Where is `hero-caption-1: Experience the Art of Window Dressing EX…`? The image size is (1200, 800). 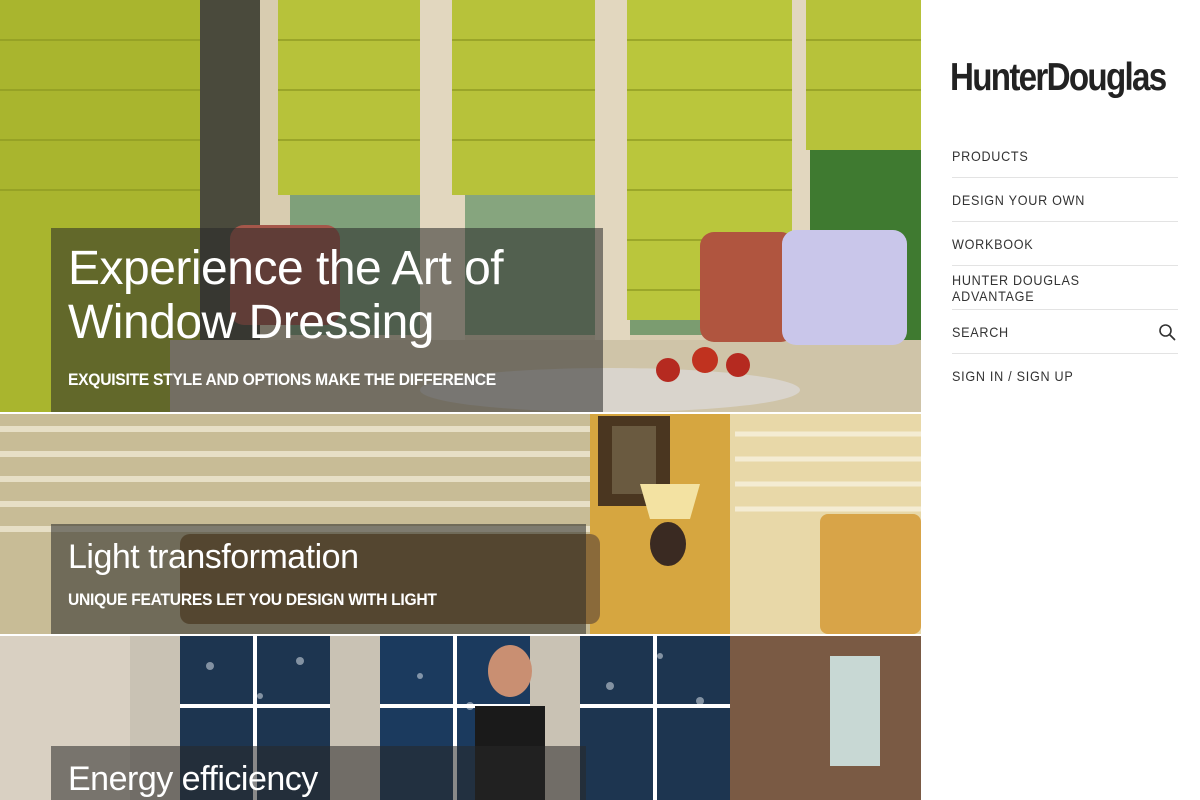 hero-caption-1: Experience the Art of Window Dressing EX… is located at coordinates (327, 320).